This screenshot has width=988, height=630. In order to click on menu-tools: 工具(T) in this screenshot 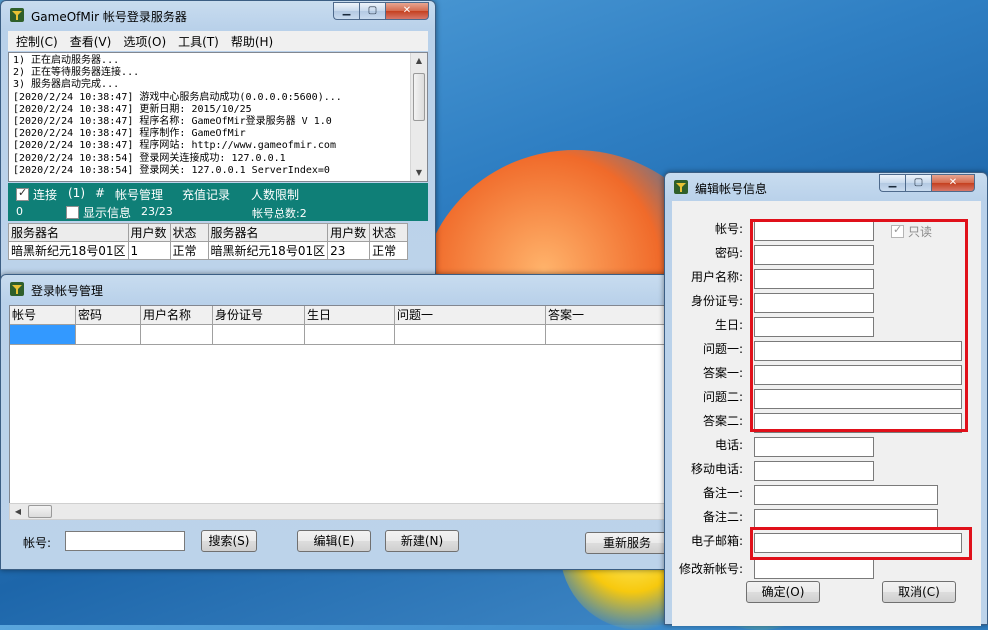, I will do `click(198, 41)`.